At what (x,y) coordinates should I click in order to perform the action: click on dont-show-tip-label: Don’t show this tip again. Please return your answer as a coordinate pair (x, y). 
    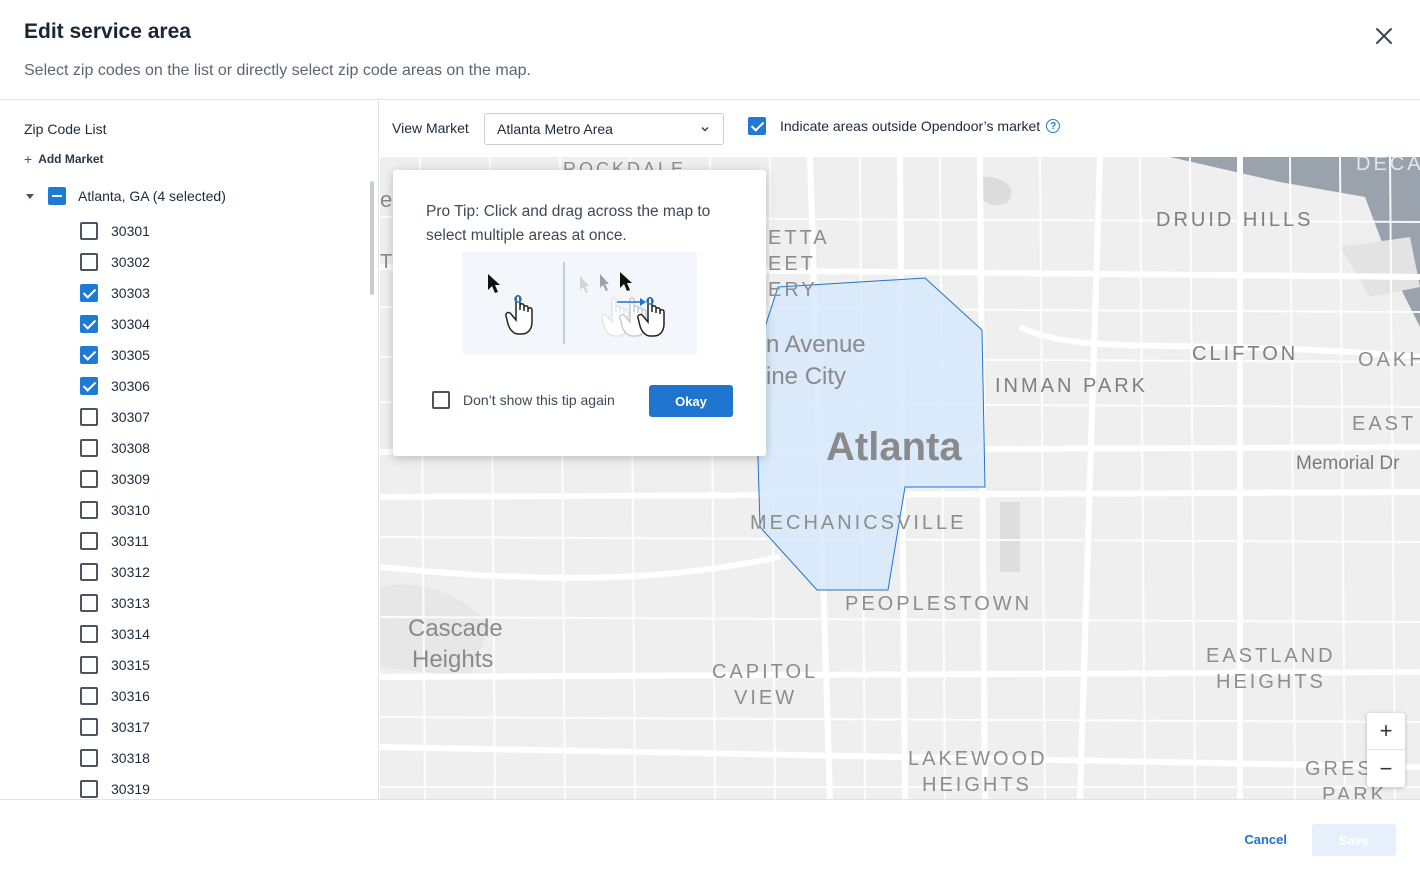
    Looking at the image, I should click on (539, 400).